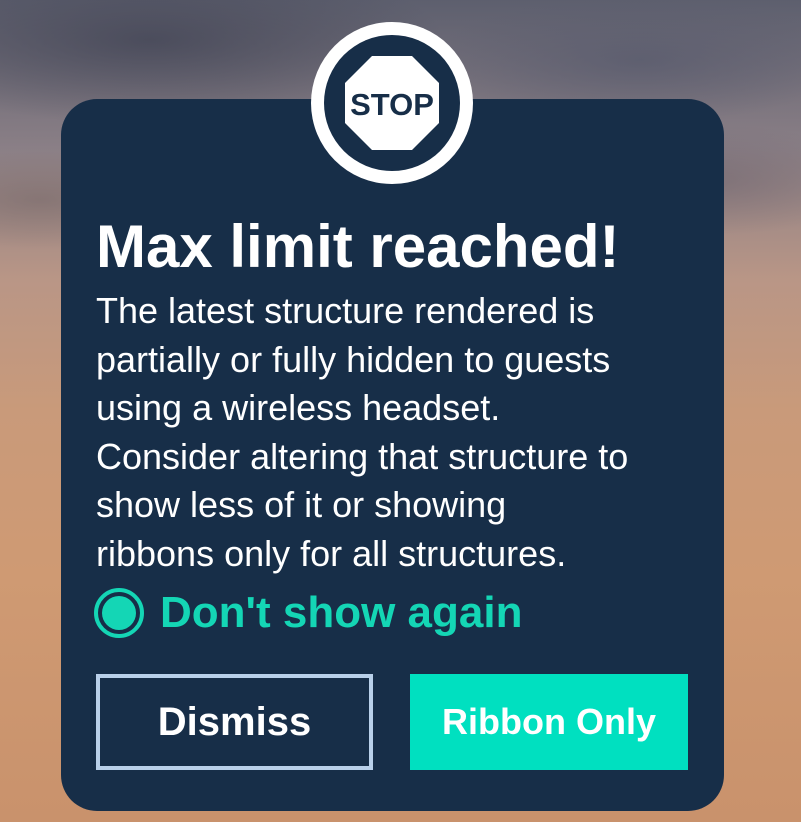  I want to click on message-line: ribbons only for all structures., so click(331, 553).